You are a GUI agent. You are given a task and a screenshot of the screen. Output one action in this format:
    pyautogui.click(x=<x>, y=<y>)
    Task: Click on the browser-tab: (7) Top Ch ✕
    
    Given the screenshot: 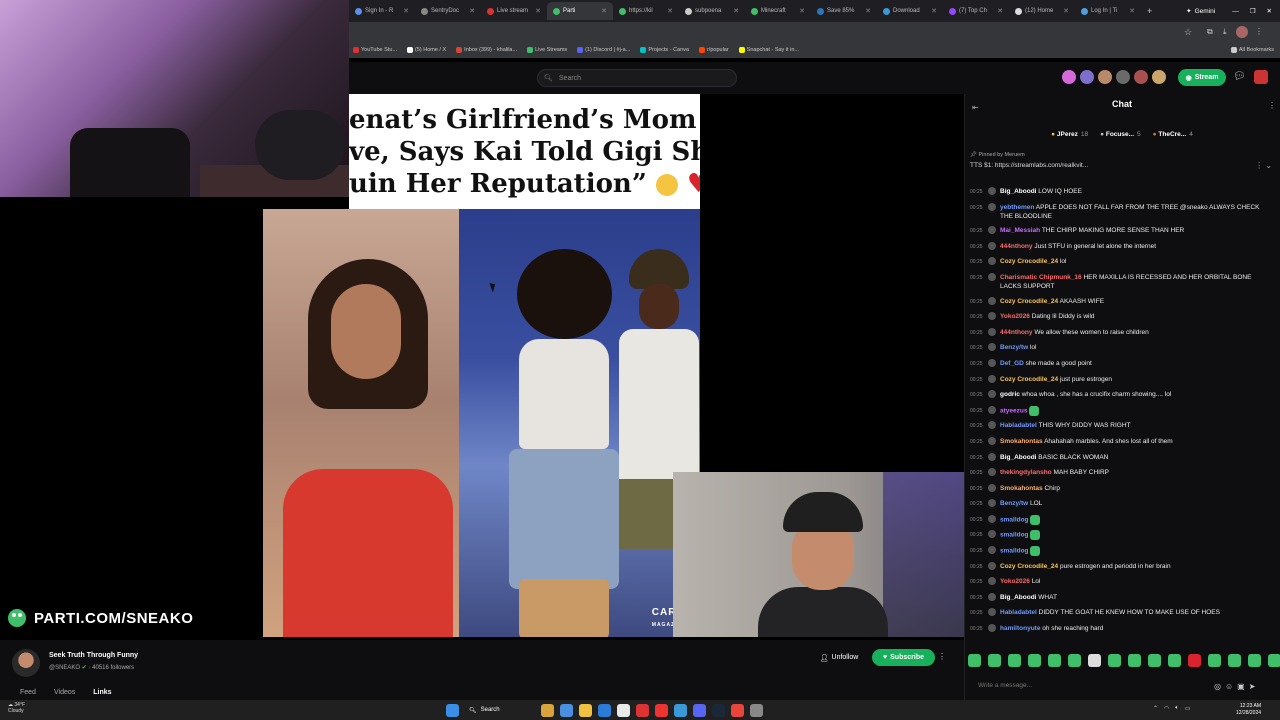 What is the action you would take?
    pyautogui.click(x=976, y=11)
    